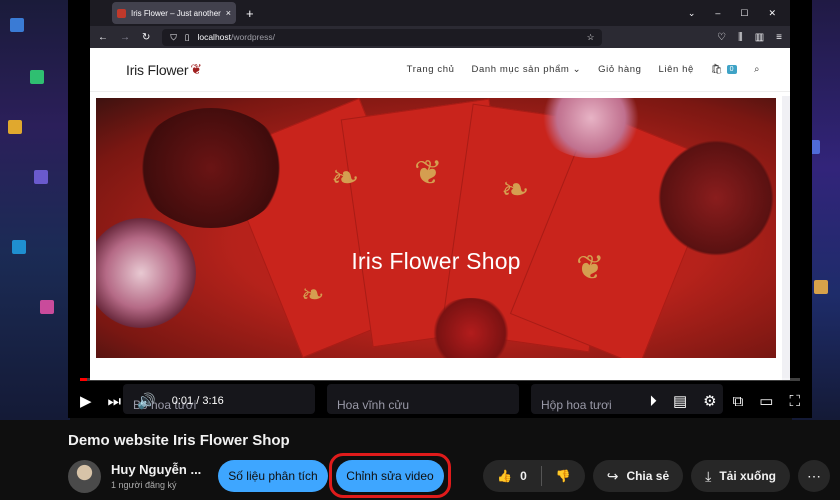 The width and height of the screenshot is (840, 500). I want to click on like-button: 👍 0, so click(512, 476).